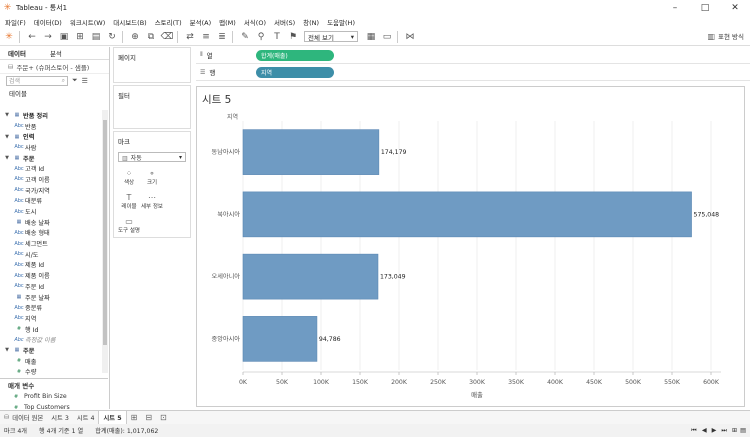  I want to click on field-item: Abc 주문 Id, so click(51, 286).